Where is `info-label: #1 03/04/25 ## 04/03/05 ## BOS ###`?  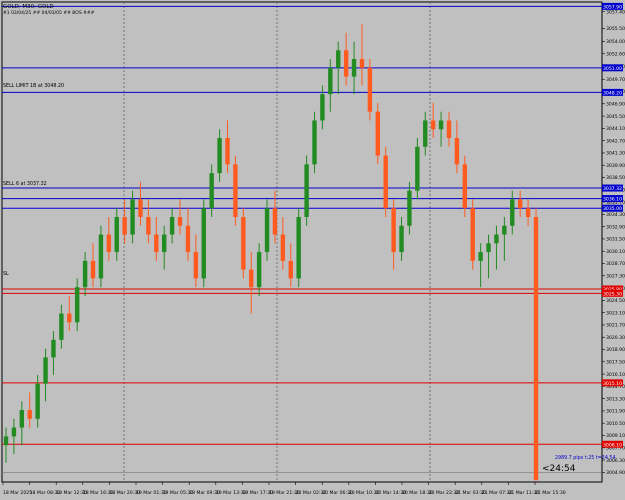
info-label: #1 03/04/25 ## 04/03/05 ## BOS ### is located at coordinates (49, 13).